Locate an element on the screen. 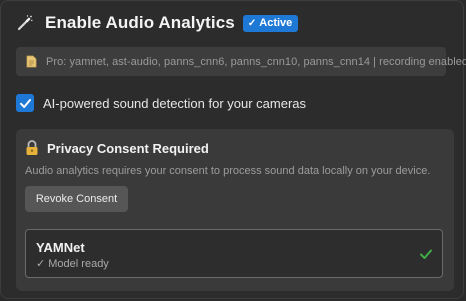 The height and width of the screenshot is (301, 466). status-badge: ✓ Active is located at coordinates (270, 23).